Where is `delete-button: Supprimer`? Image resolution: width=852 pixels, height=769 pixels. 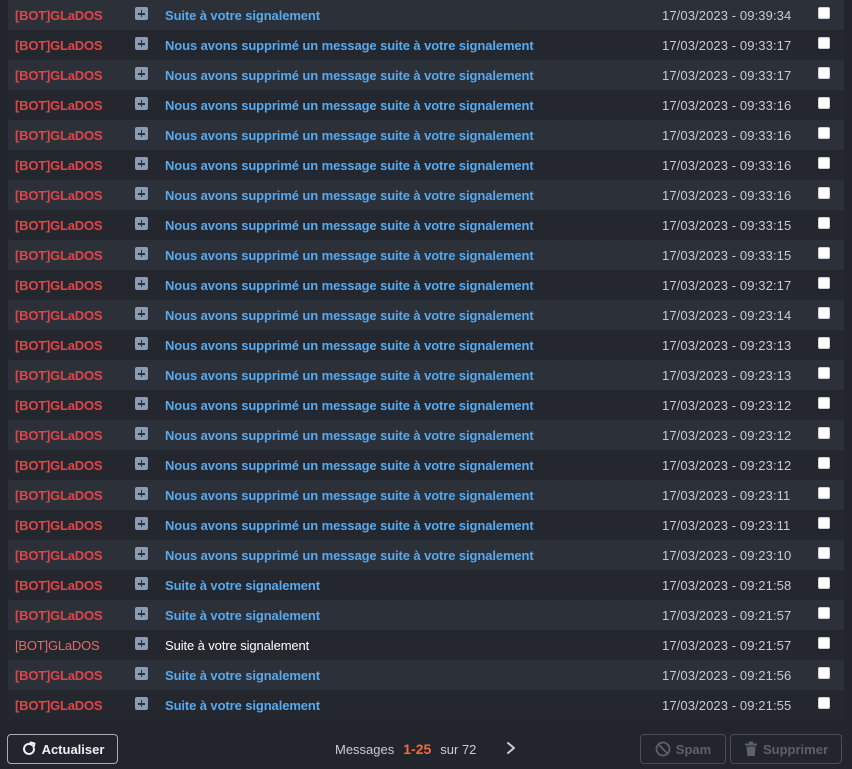
delete-button: Supprimer is located at coordinates (786, 749).